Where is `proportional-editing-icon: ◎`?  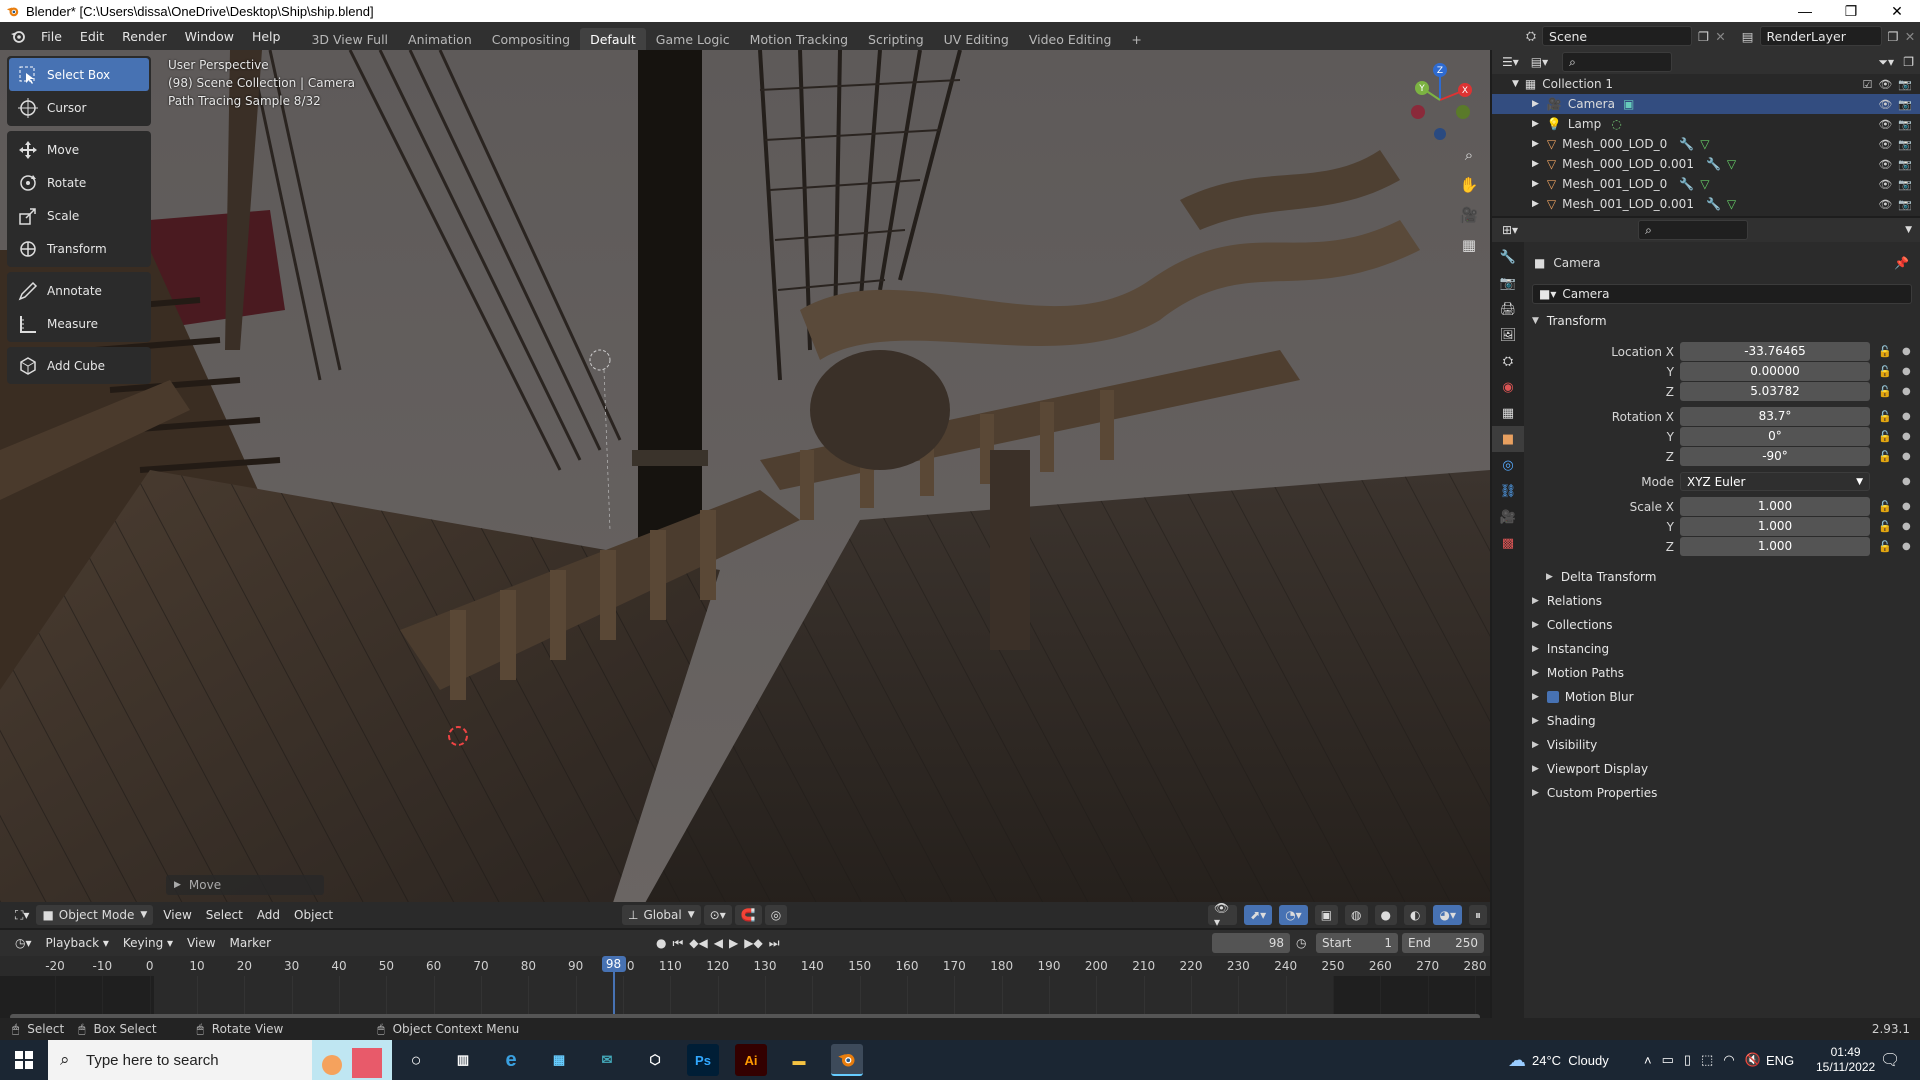 proportional-editing-icon: ◎ is located at coordinates (776, 915).